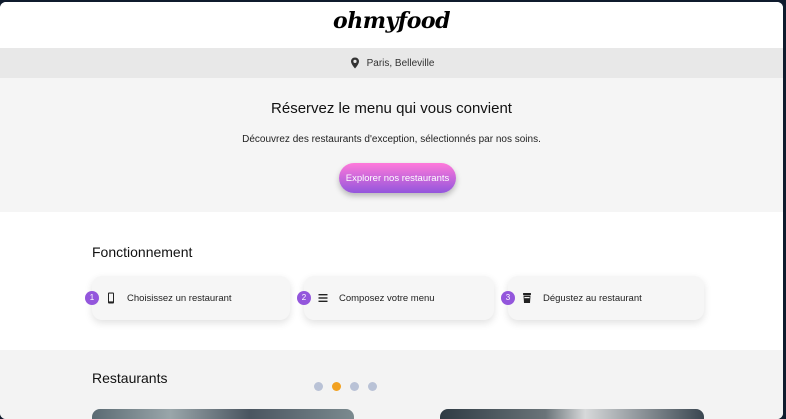 This screenshot has height=419, width=786. I want to click on location-pin-icon, so click(354, 63).